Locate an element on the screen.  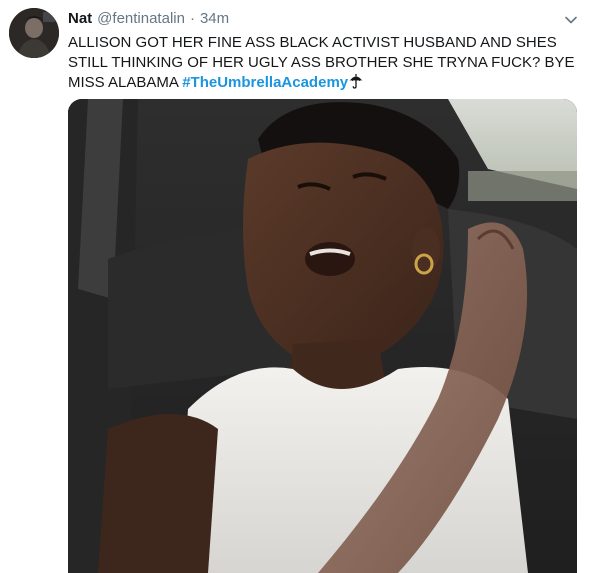
user-handle: @fentinatalin is located at coordinates (141, 18).